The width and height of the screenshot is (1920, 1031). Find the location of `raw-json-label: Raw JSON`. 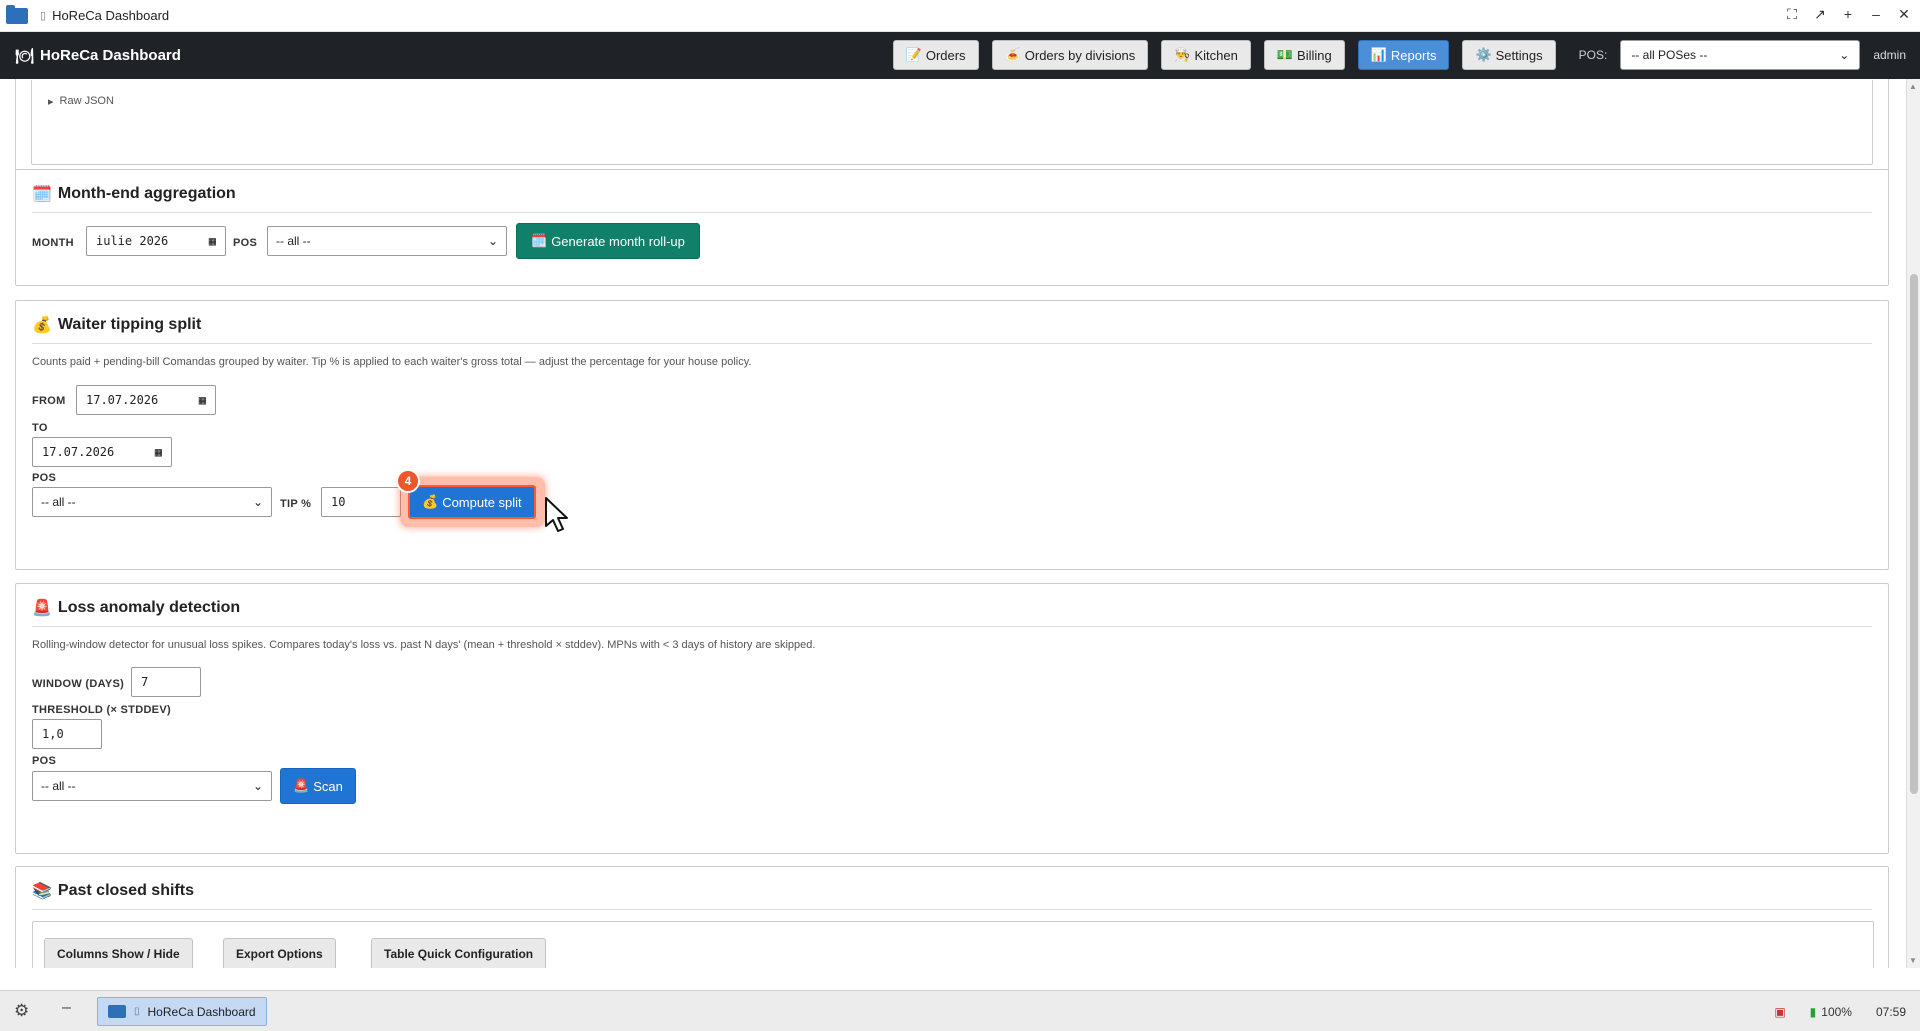

raw-json-label: Raw JSON is located at coordinates (86, 101).